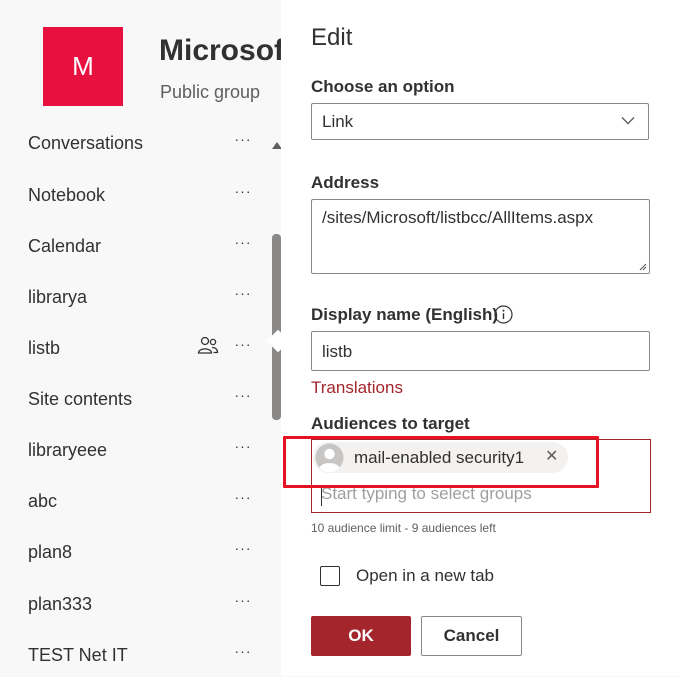 The image size is (681, 677). Describe the element at coordinates (390, 423) in the screenshot. I see `audiences-label: Audiences to target` at that location.